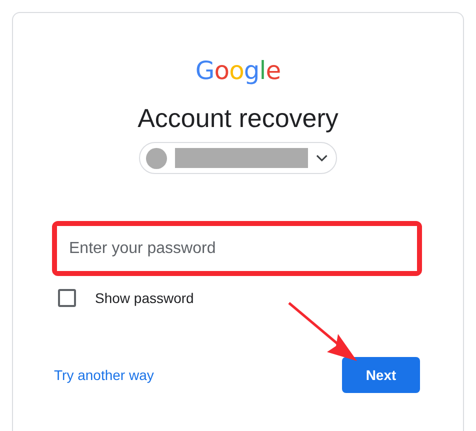 This screenshot has width=476, height=431. I want to click on try-another-way-link: Try another way, so click(104, 375).